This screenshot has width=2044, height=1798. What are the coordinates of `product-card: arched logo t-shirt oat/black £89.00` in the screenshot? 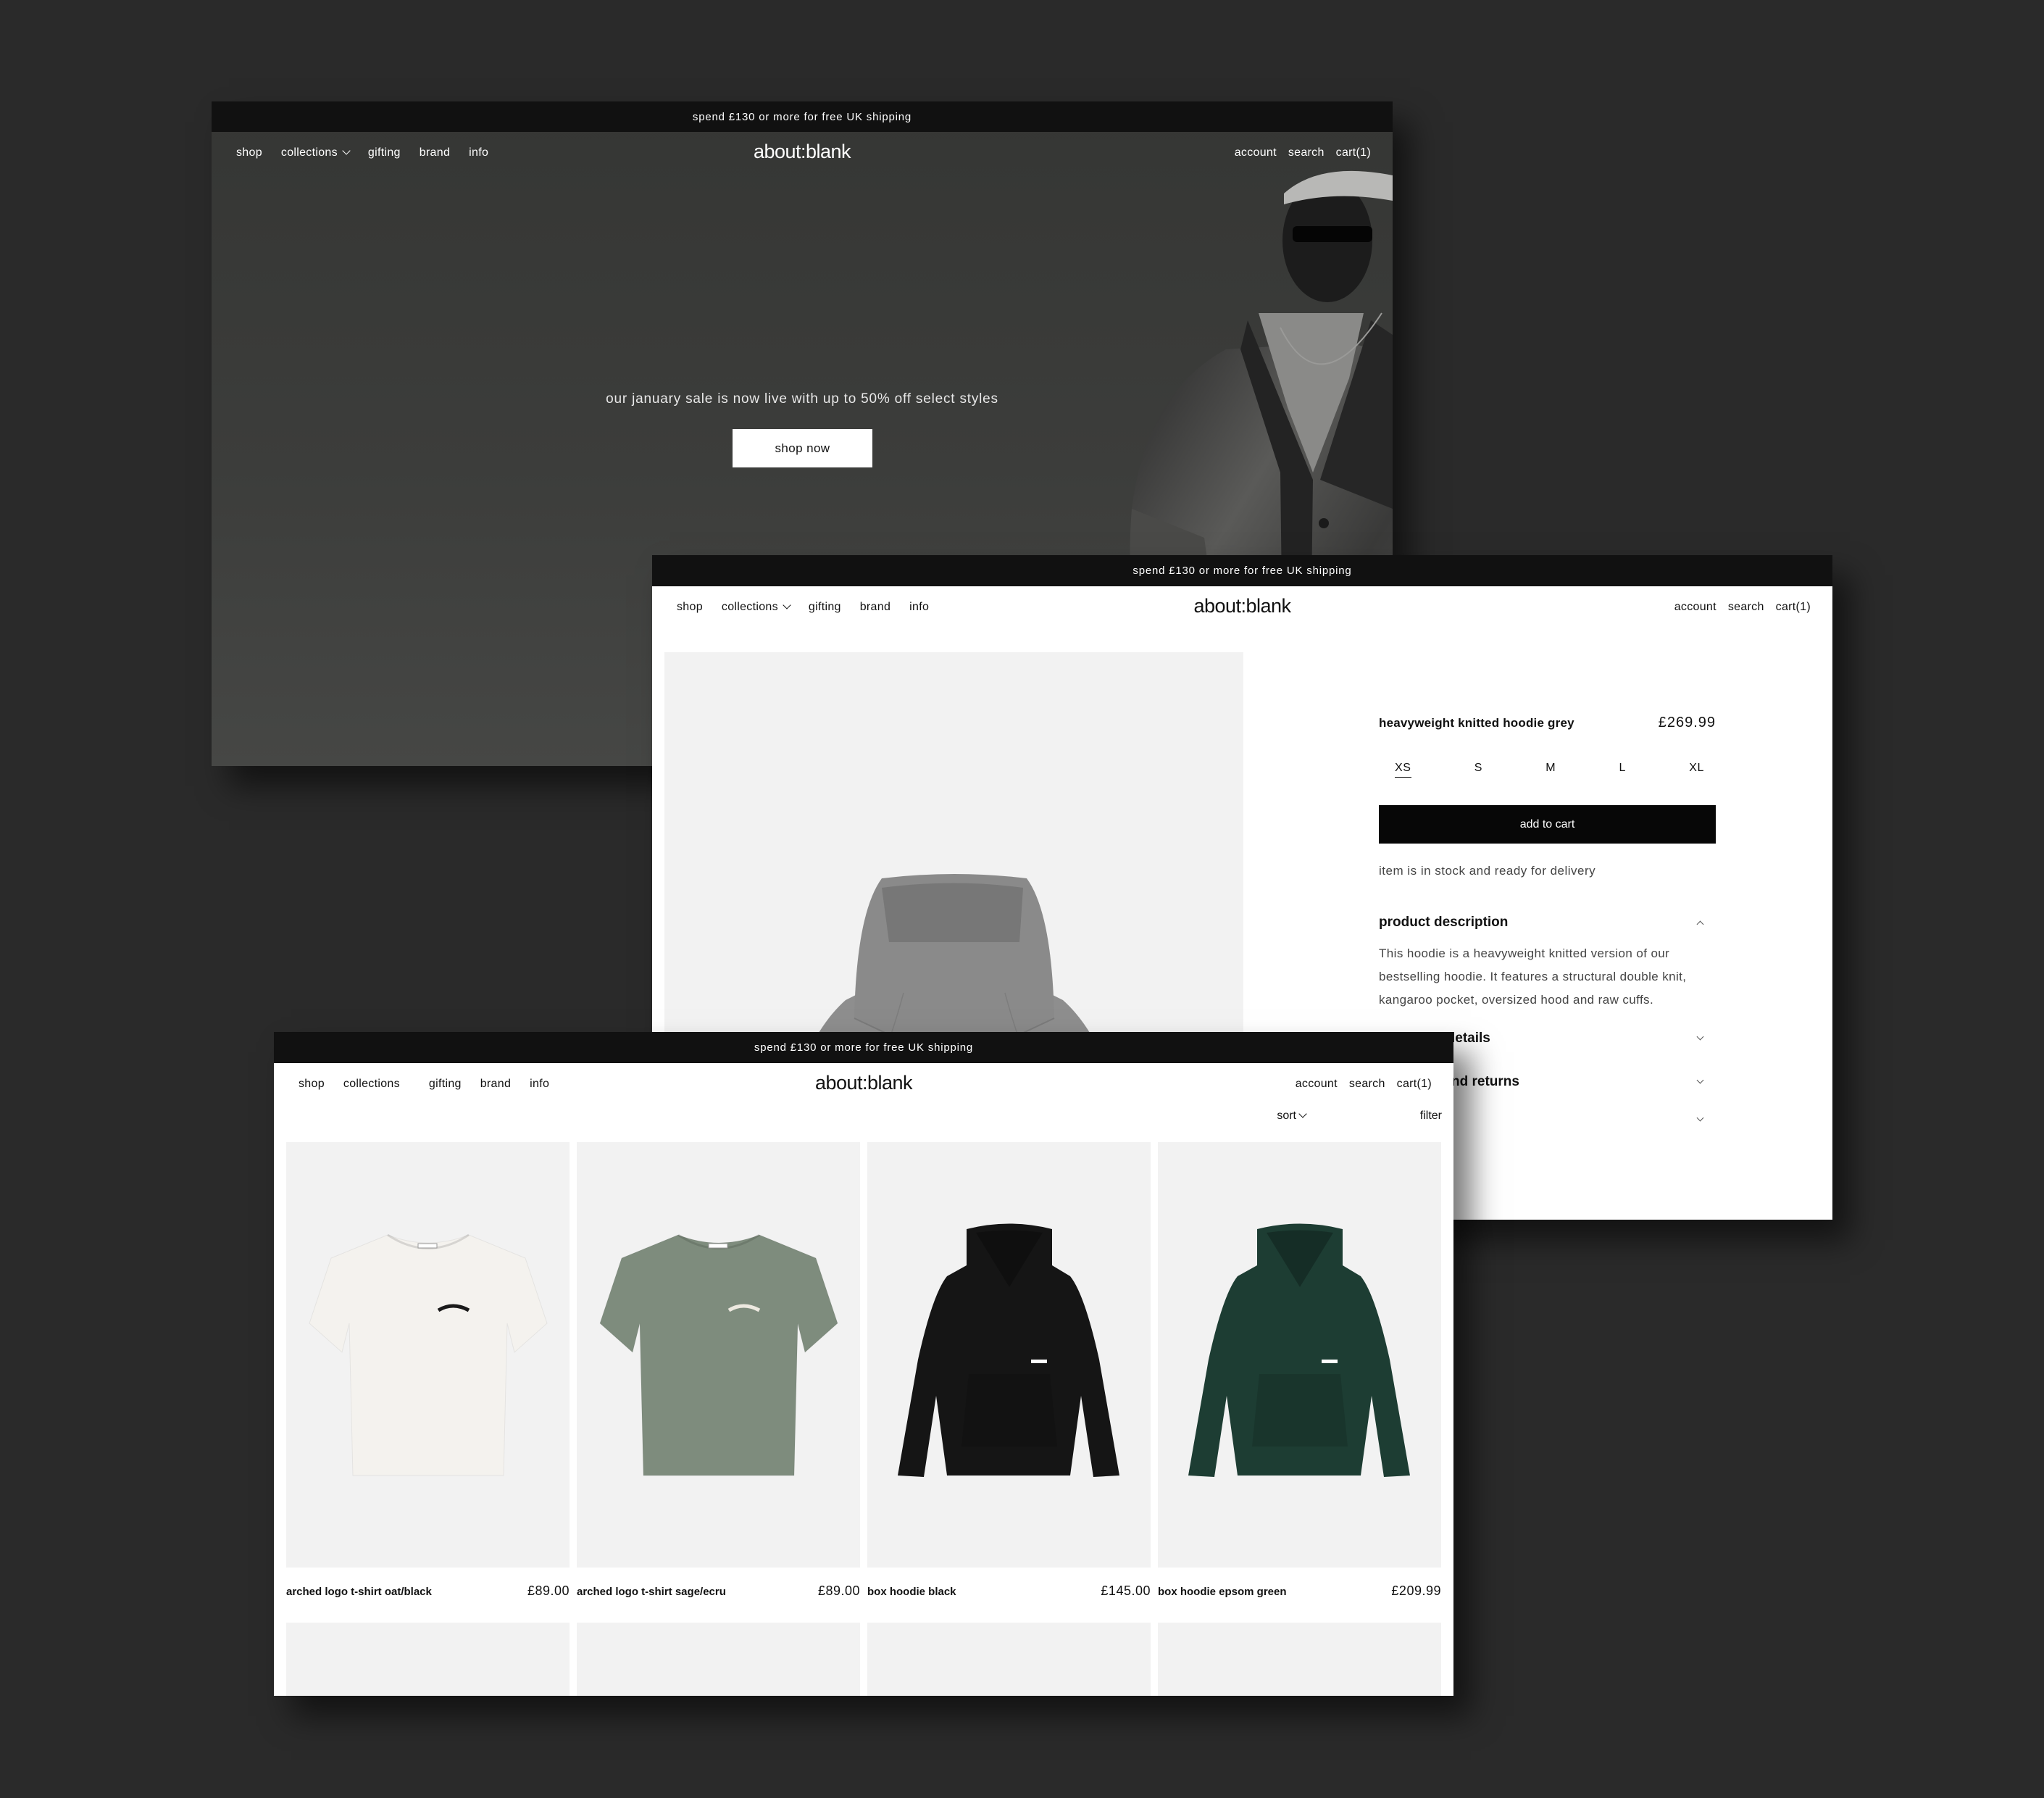 It's located at (428, 1382).